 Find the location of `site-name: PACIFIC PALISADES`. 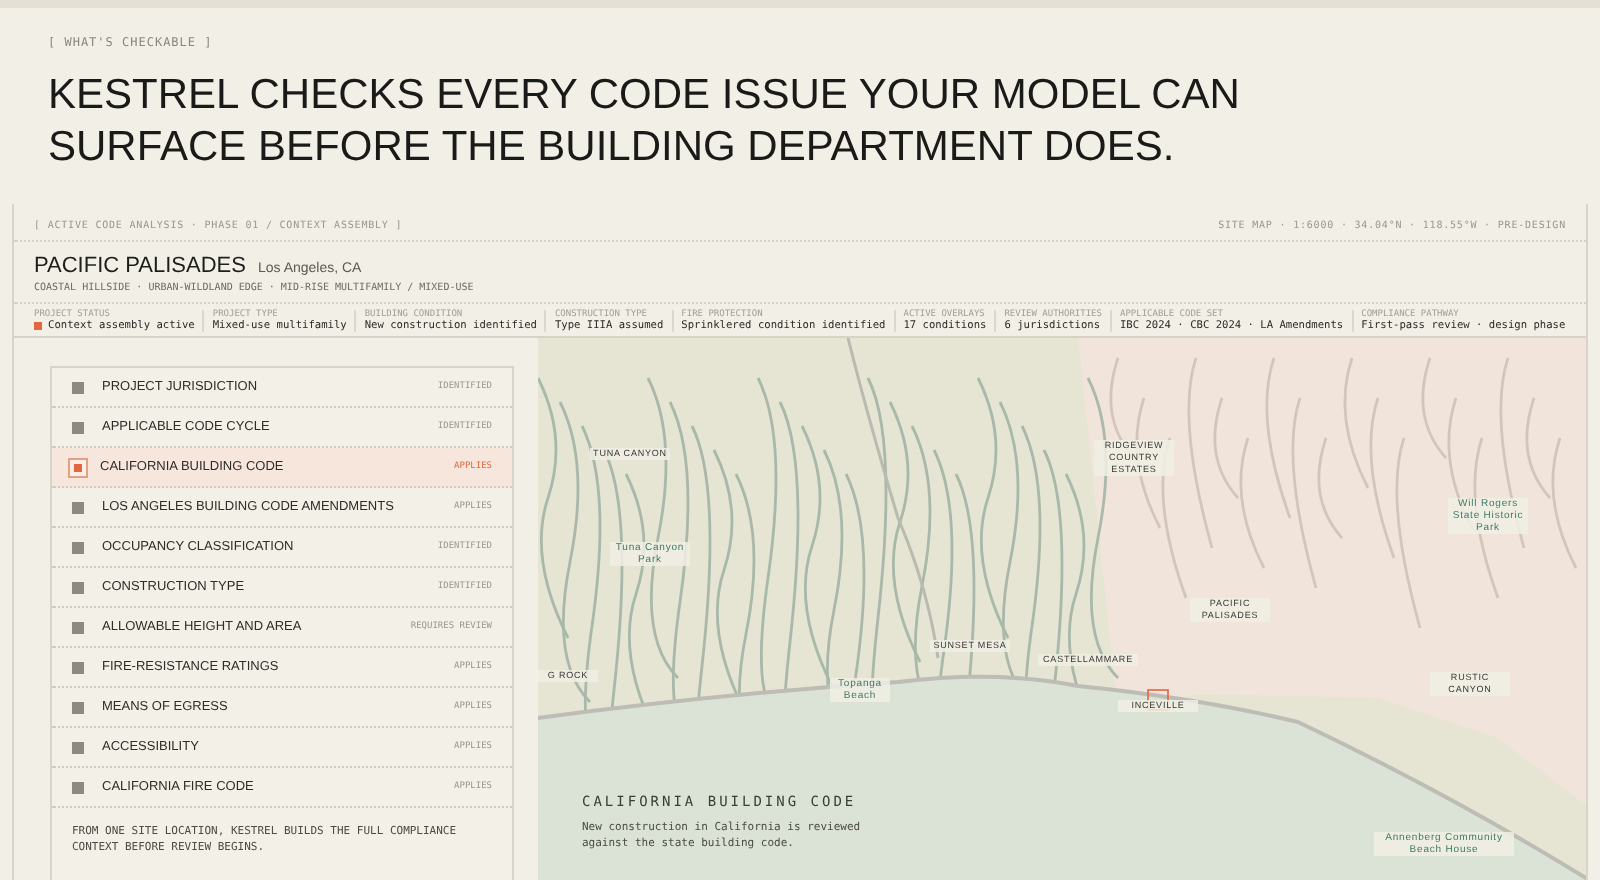

site-name: PACIFIC PALISADES is located at coordinates (140, 266).